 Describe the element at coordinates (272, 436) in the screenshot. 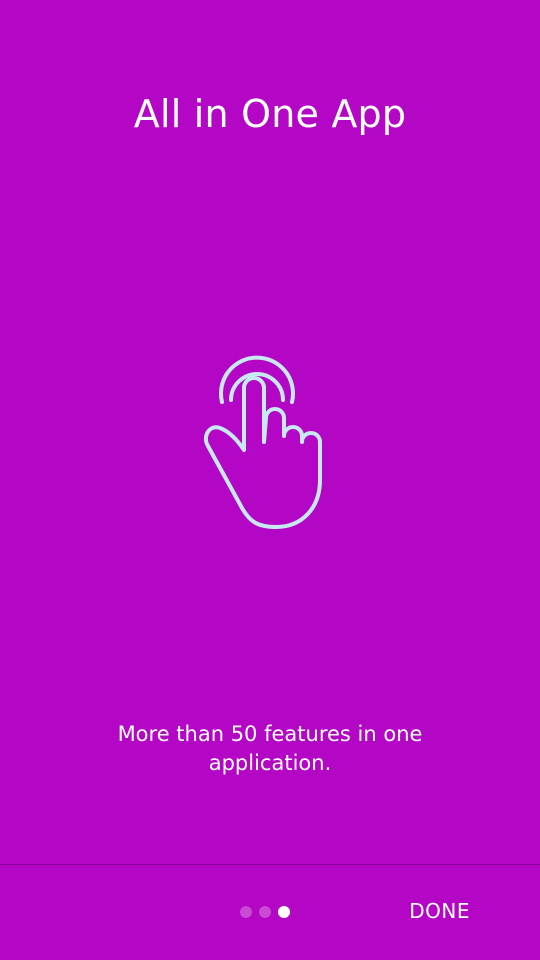

I see `tap-gesture-hand-icon` at that location.